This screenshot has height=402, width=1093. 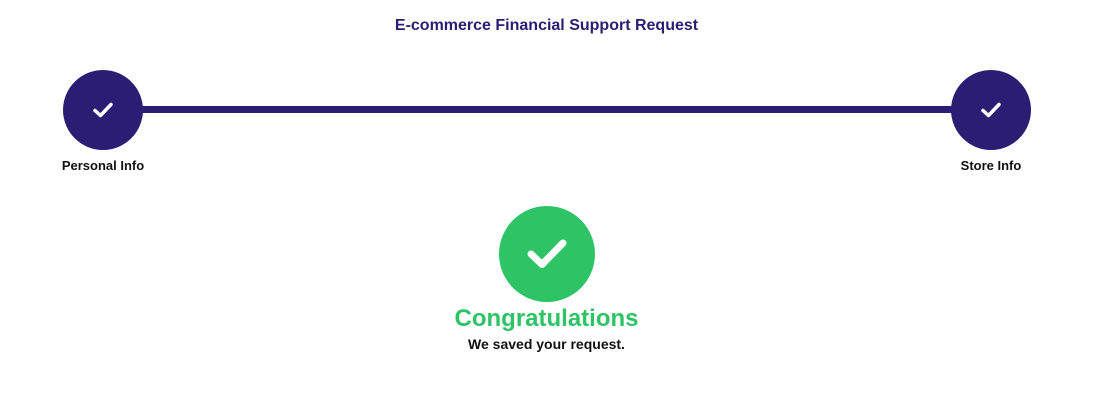 I want to click on form-title: E-commerce Financial Support Request, so click(x=546, y=25).